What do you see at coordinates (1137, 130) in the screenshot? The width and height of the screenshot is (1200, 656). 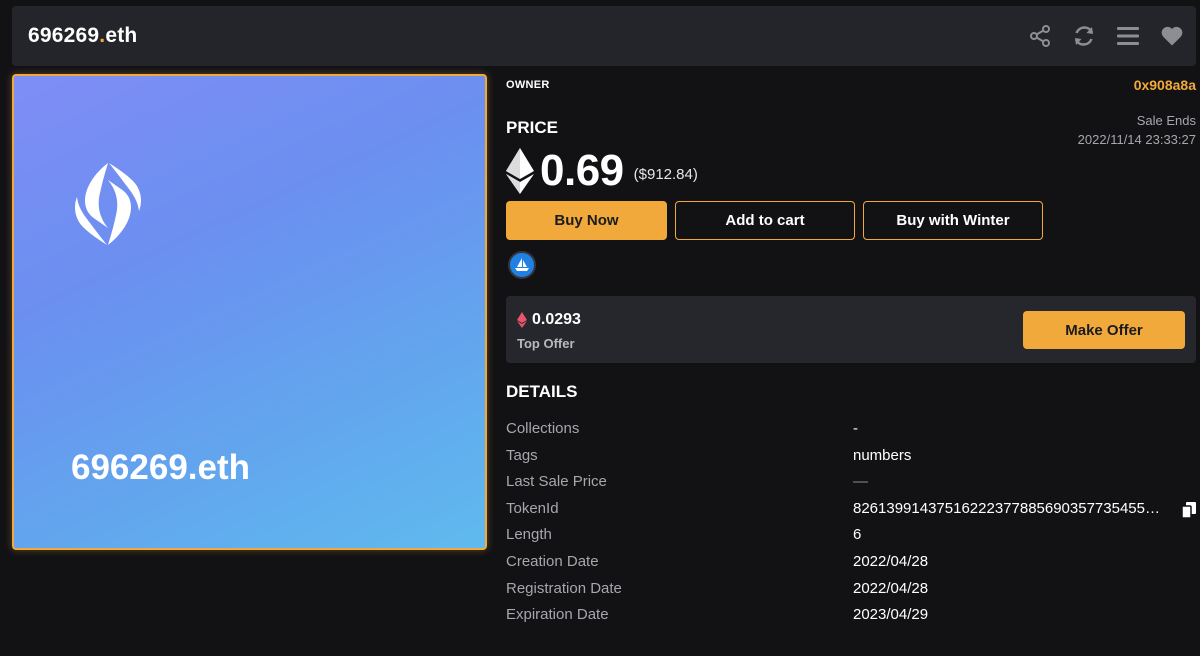 I see `sale-ends: Sale Ends 2022/11/14 23:33:27` at bounding box center [1137, 130].